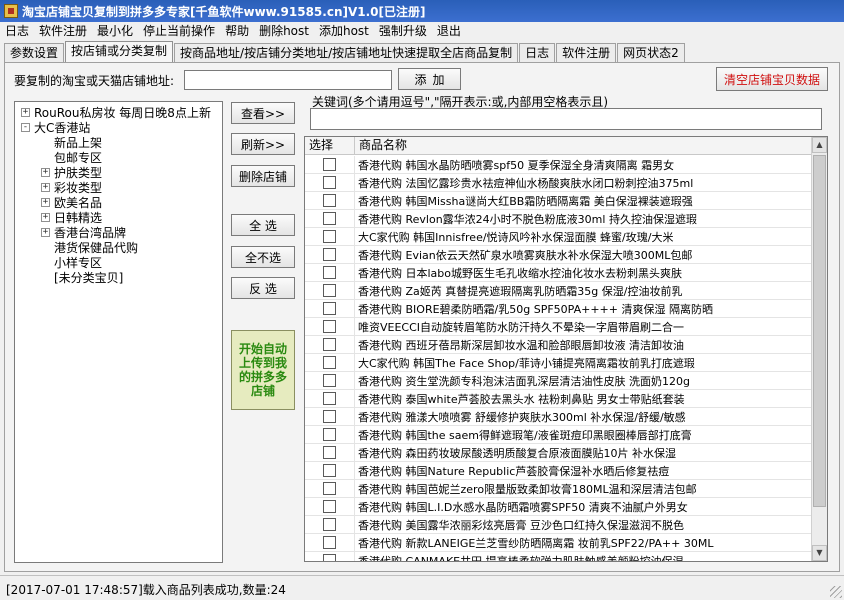  What do you see at coordinates (118, 232) in the screenshot?
I see `tree-node: + 香港台湾品牌` at bounding box center [118, 232].